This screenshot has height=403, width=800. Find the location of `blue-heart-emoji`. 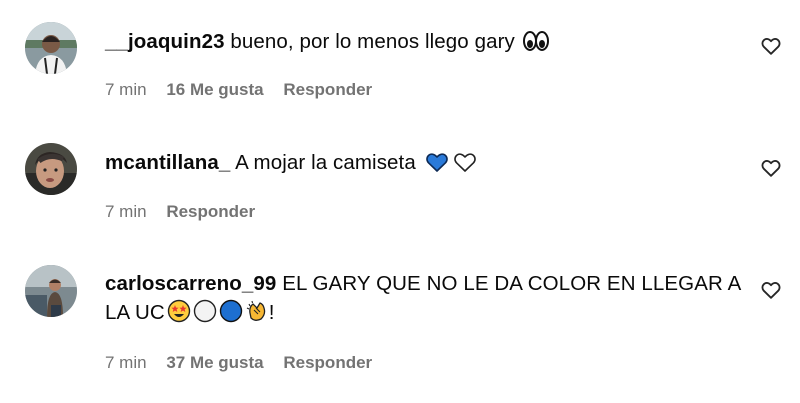

blue-heart-emoji is located at coordinates (437, 166).